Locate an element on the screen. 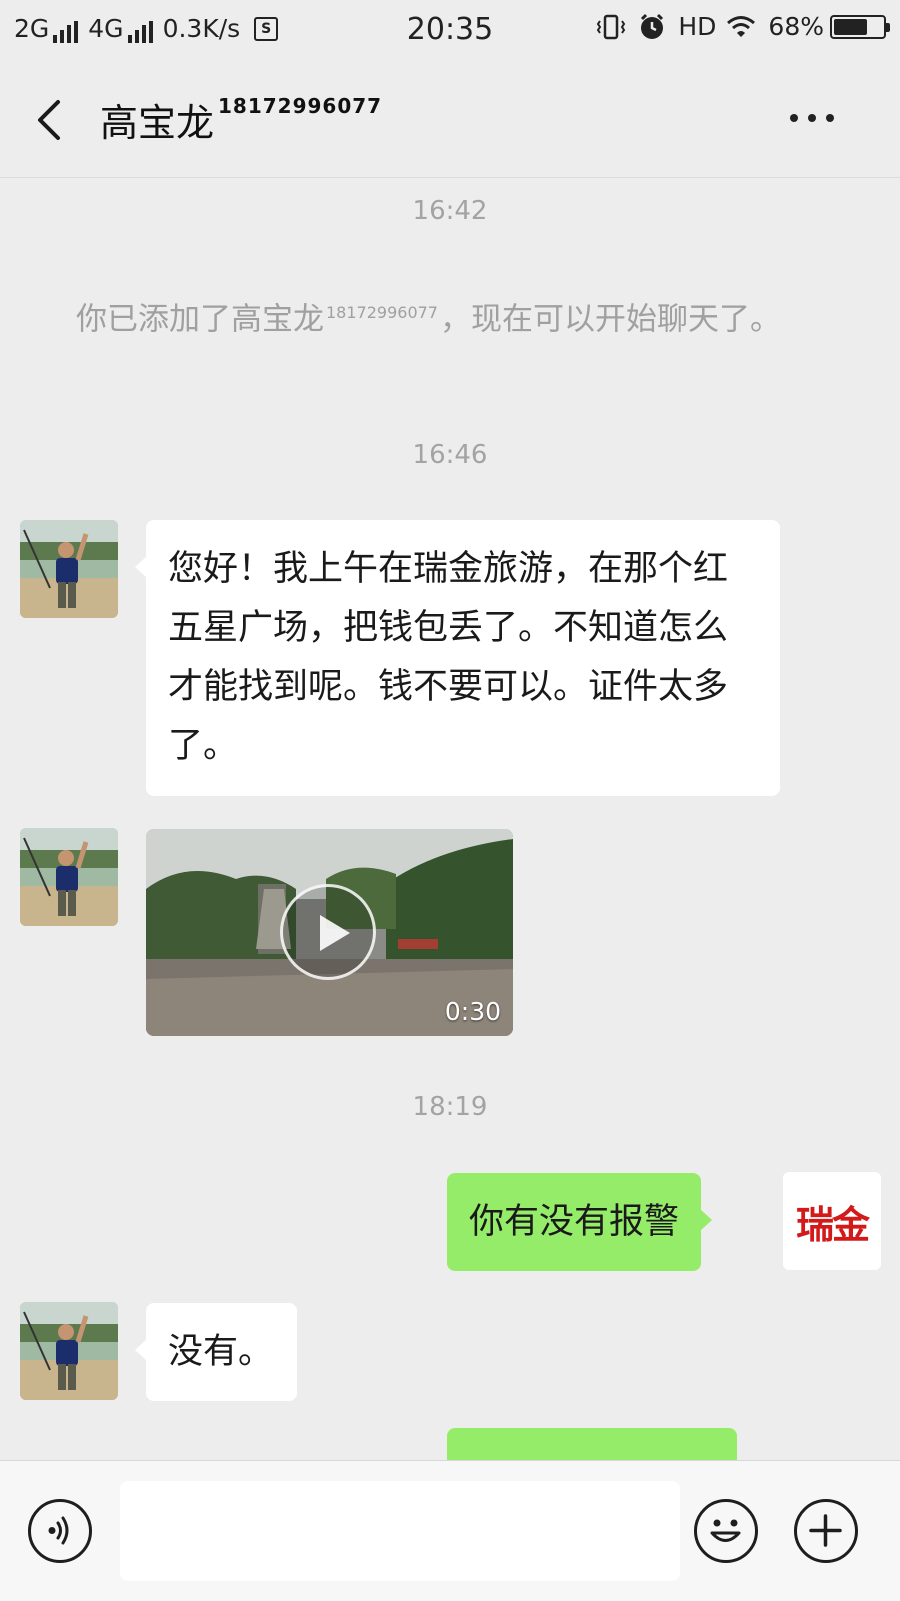 The height and width of the screenshot is (1601, 900). timestamp: 16:46 is located at coordinates (450, 455).